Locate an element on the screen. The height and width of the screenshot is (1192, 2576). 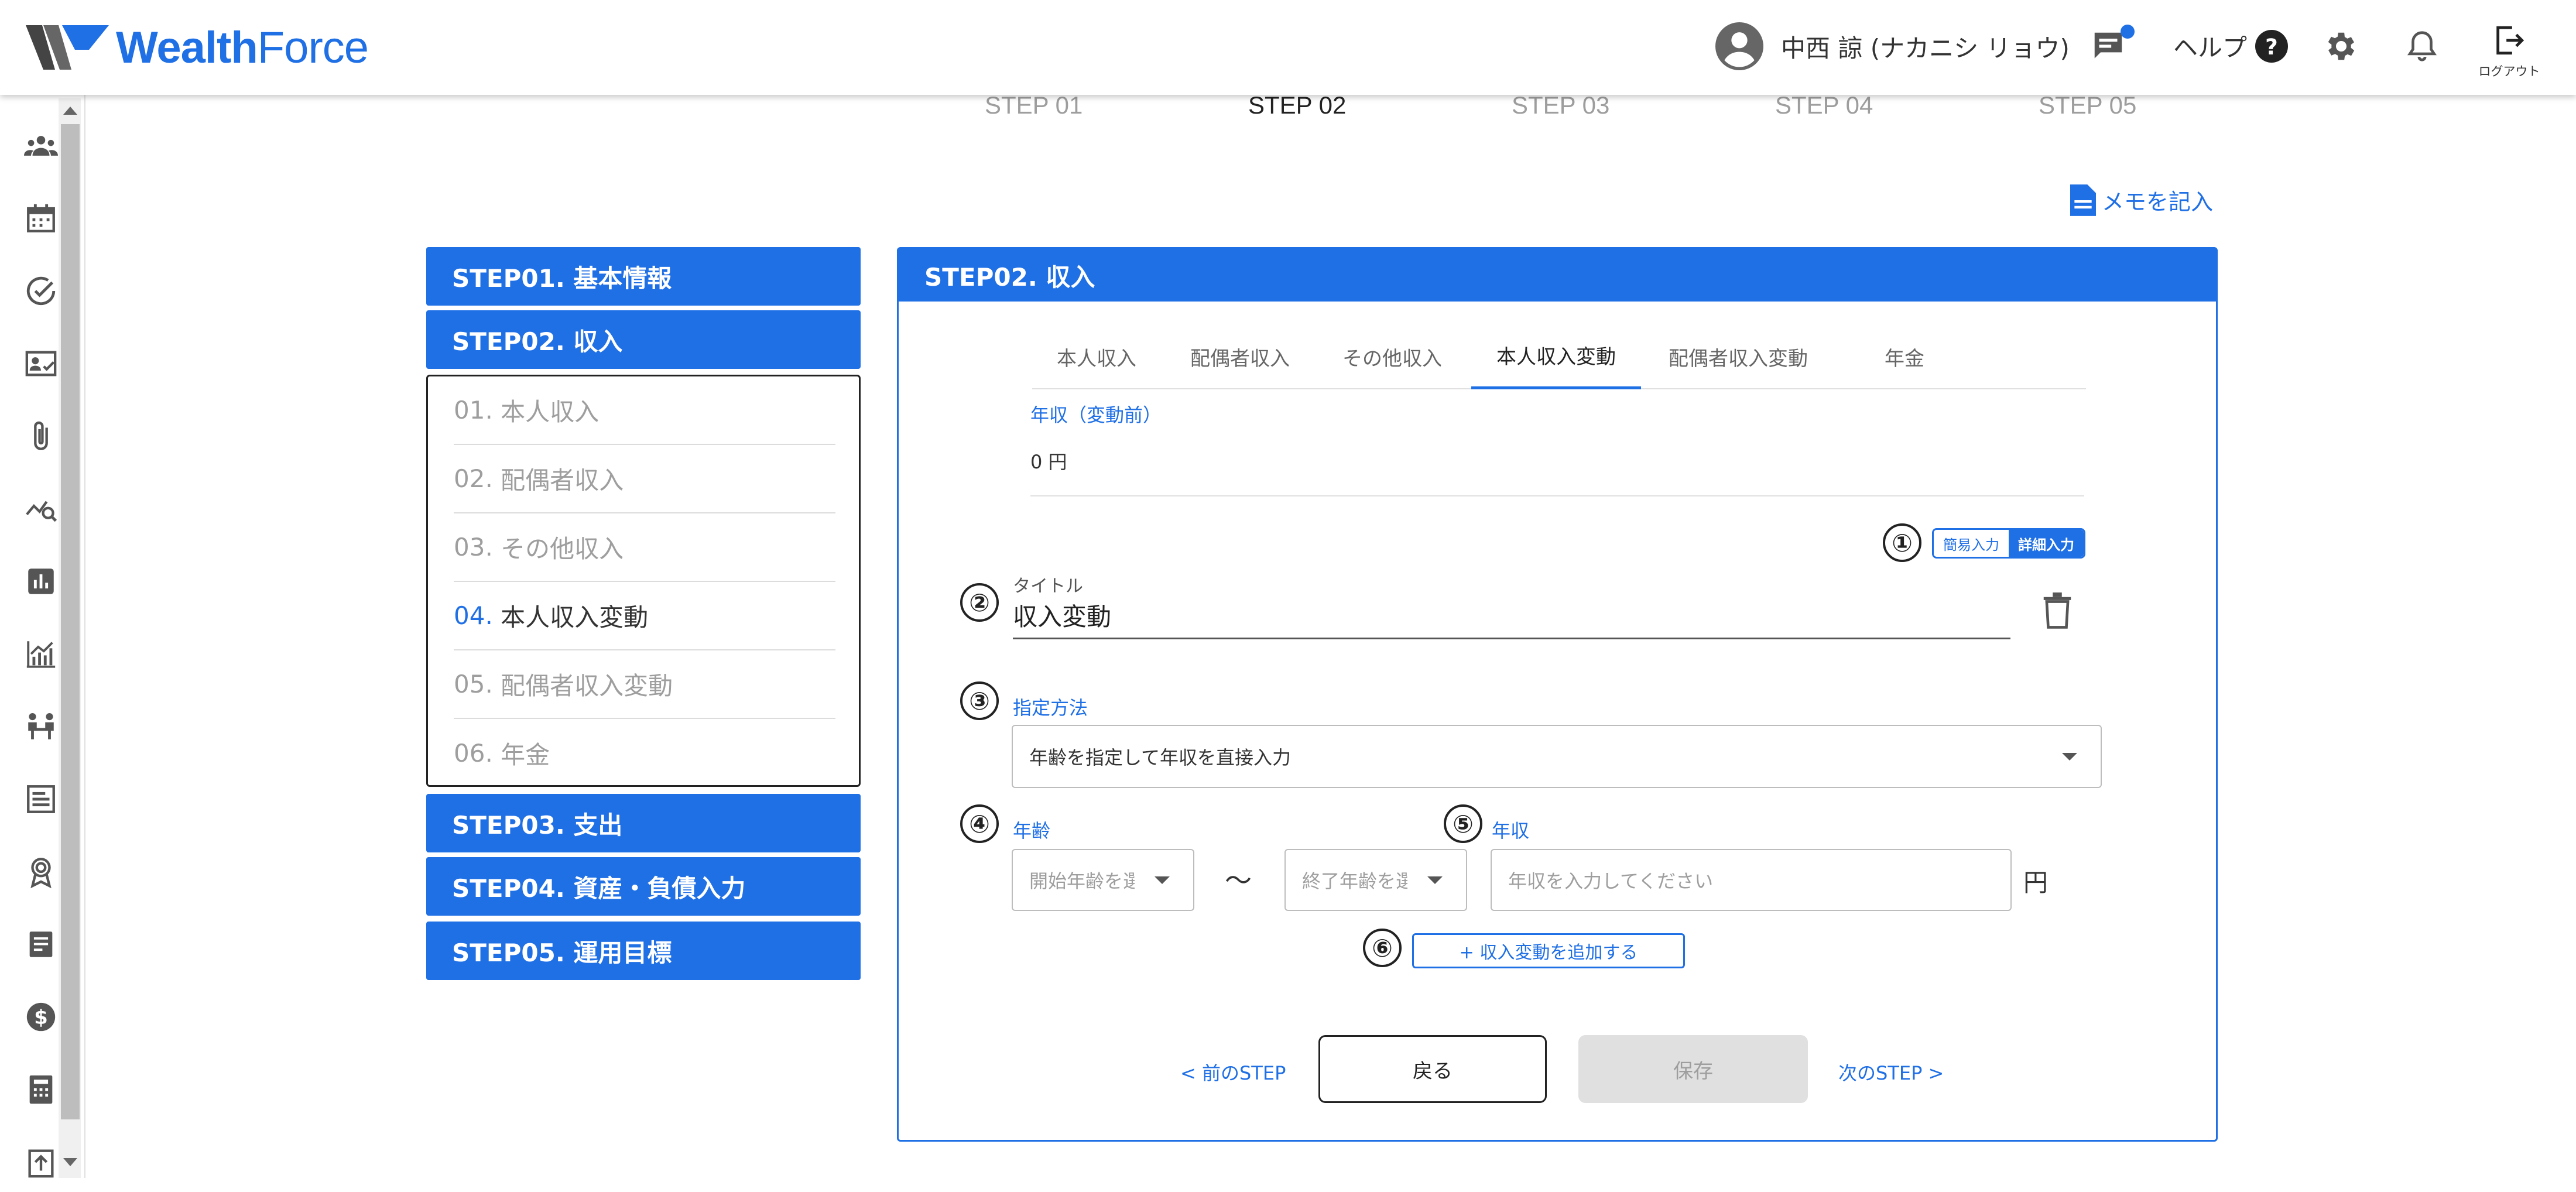
trash-icon is located at coordinates (2057, 610).